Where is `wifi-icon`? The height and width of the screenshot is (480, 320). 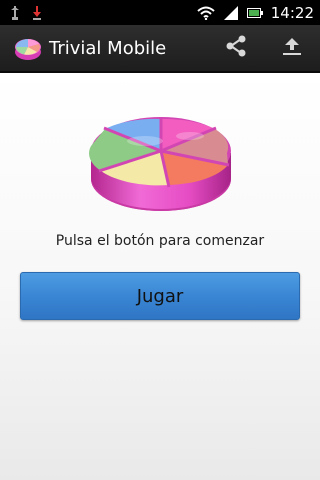
wifi-icon is located at coordinates (206, 13).